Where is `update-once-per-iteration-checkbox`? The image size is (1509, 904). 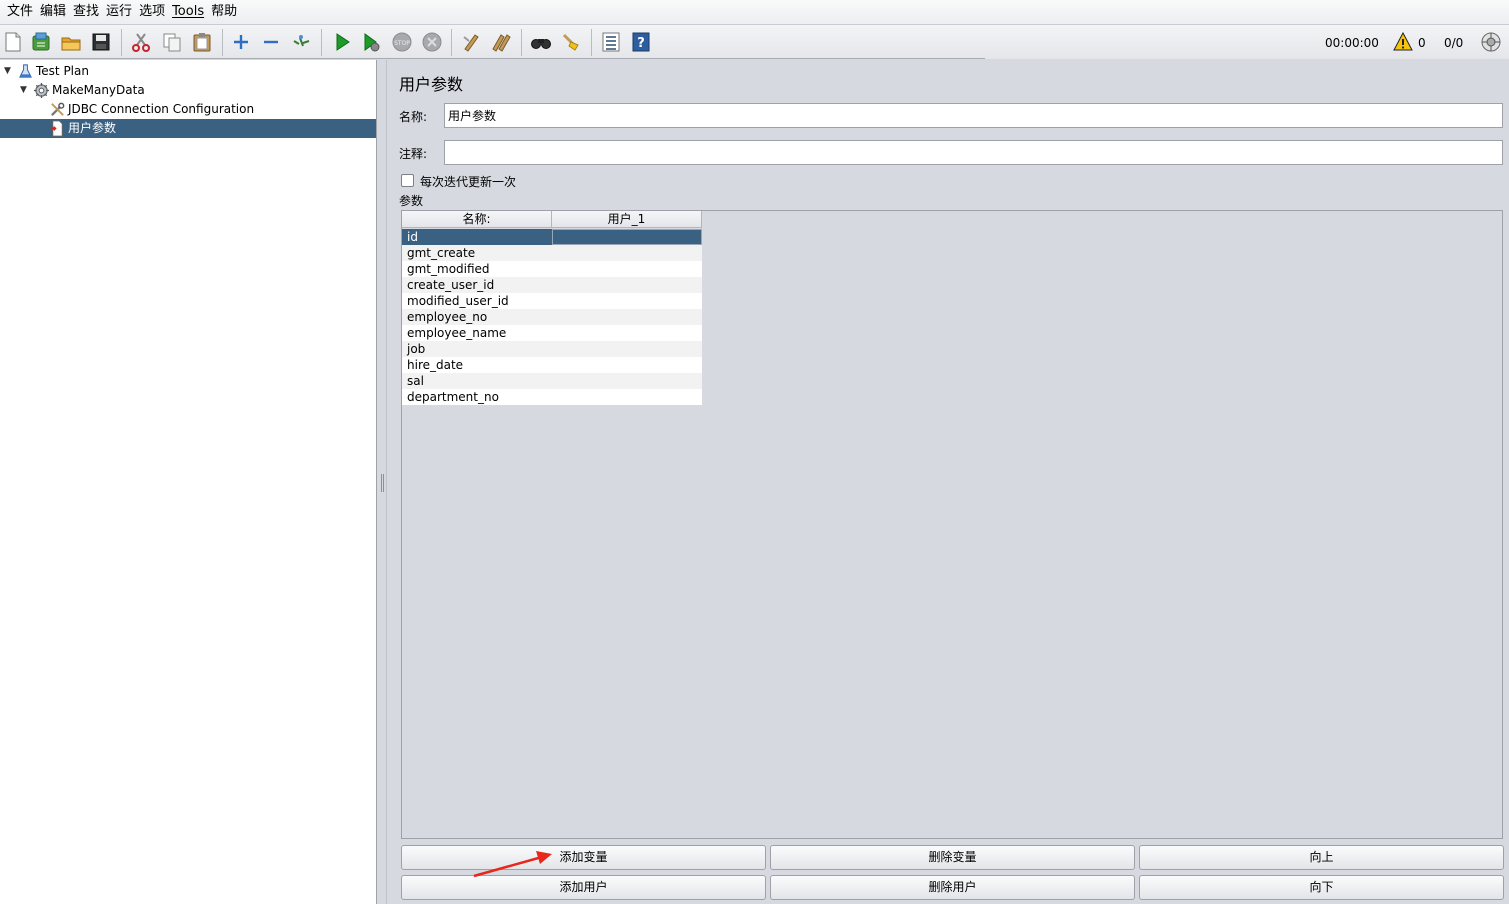 update-once-per-iteration-checkbox is located at coordinates (407, 180).